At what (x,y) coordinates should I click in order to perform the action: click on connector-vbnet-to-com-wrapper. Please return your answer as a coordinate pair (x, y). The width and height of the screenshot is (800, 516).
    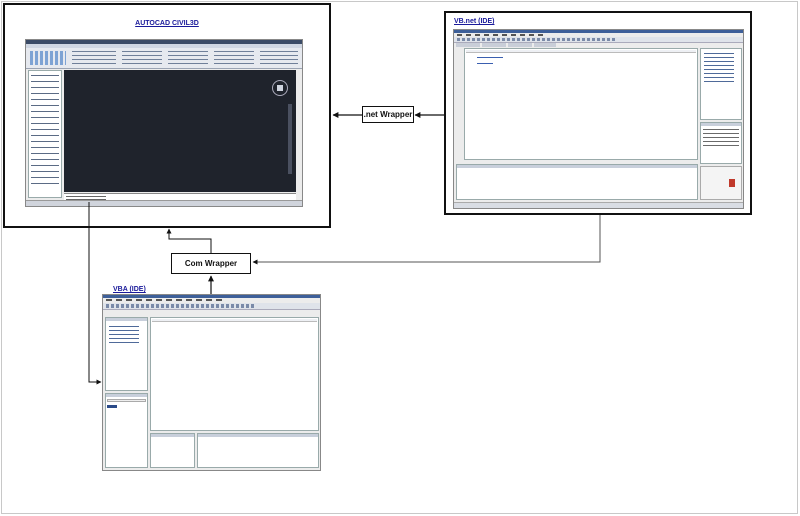
    Looking at the image, I should click on (426, 240).